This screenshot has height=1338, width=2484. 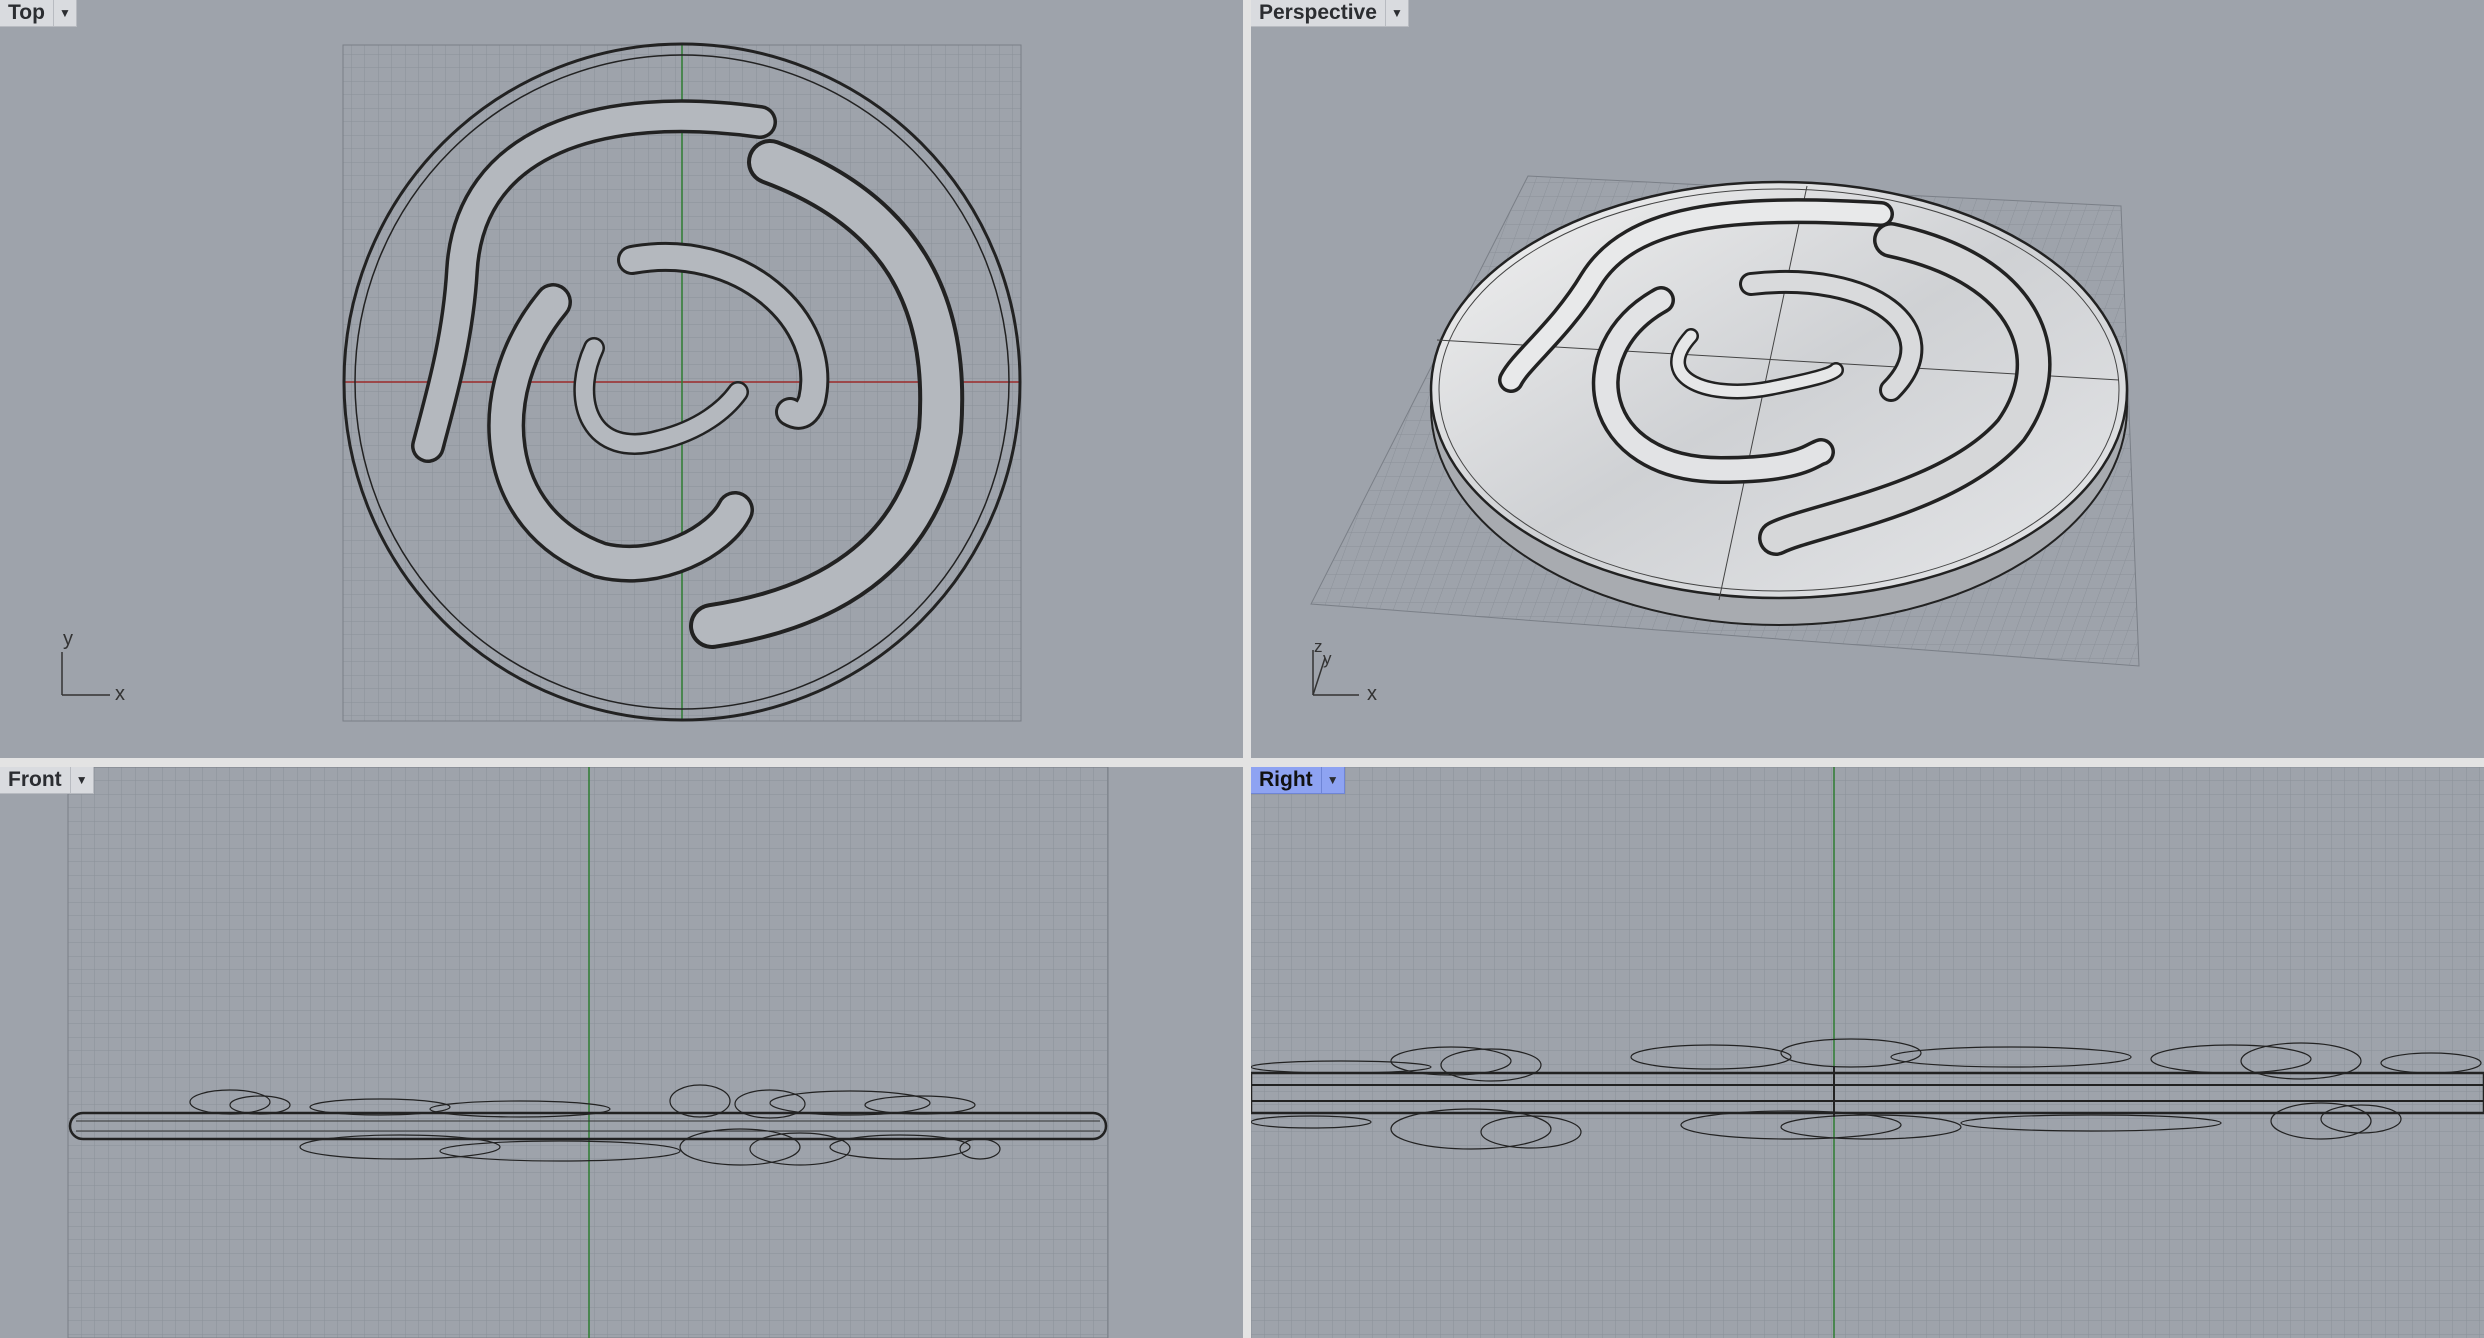 I want to click on viewport-tab-right: Right ▼, so click(x=1298, y=780).